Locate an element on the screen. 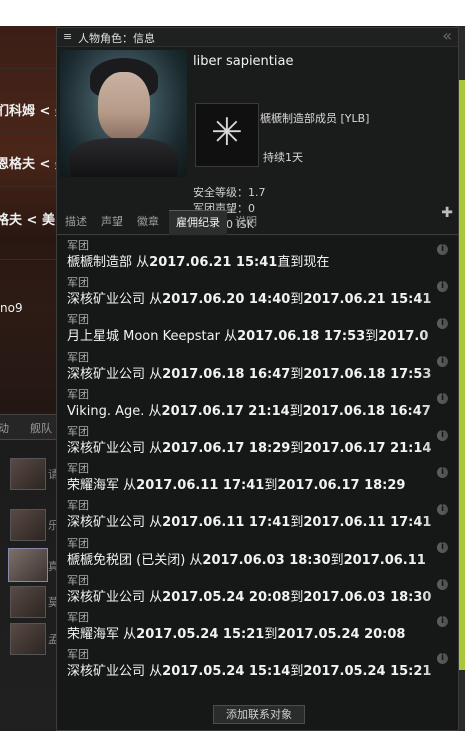 The height and width of the screenshot is (731, 465). menu-icon: ≡ is located at coordinates (67, 36).